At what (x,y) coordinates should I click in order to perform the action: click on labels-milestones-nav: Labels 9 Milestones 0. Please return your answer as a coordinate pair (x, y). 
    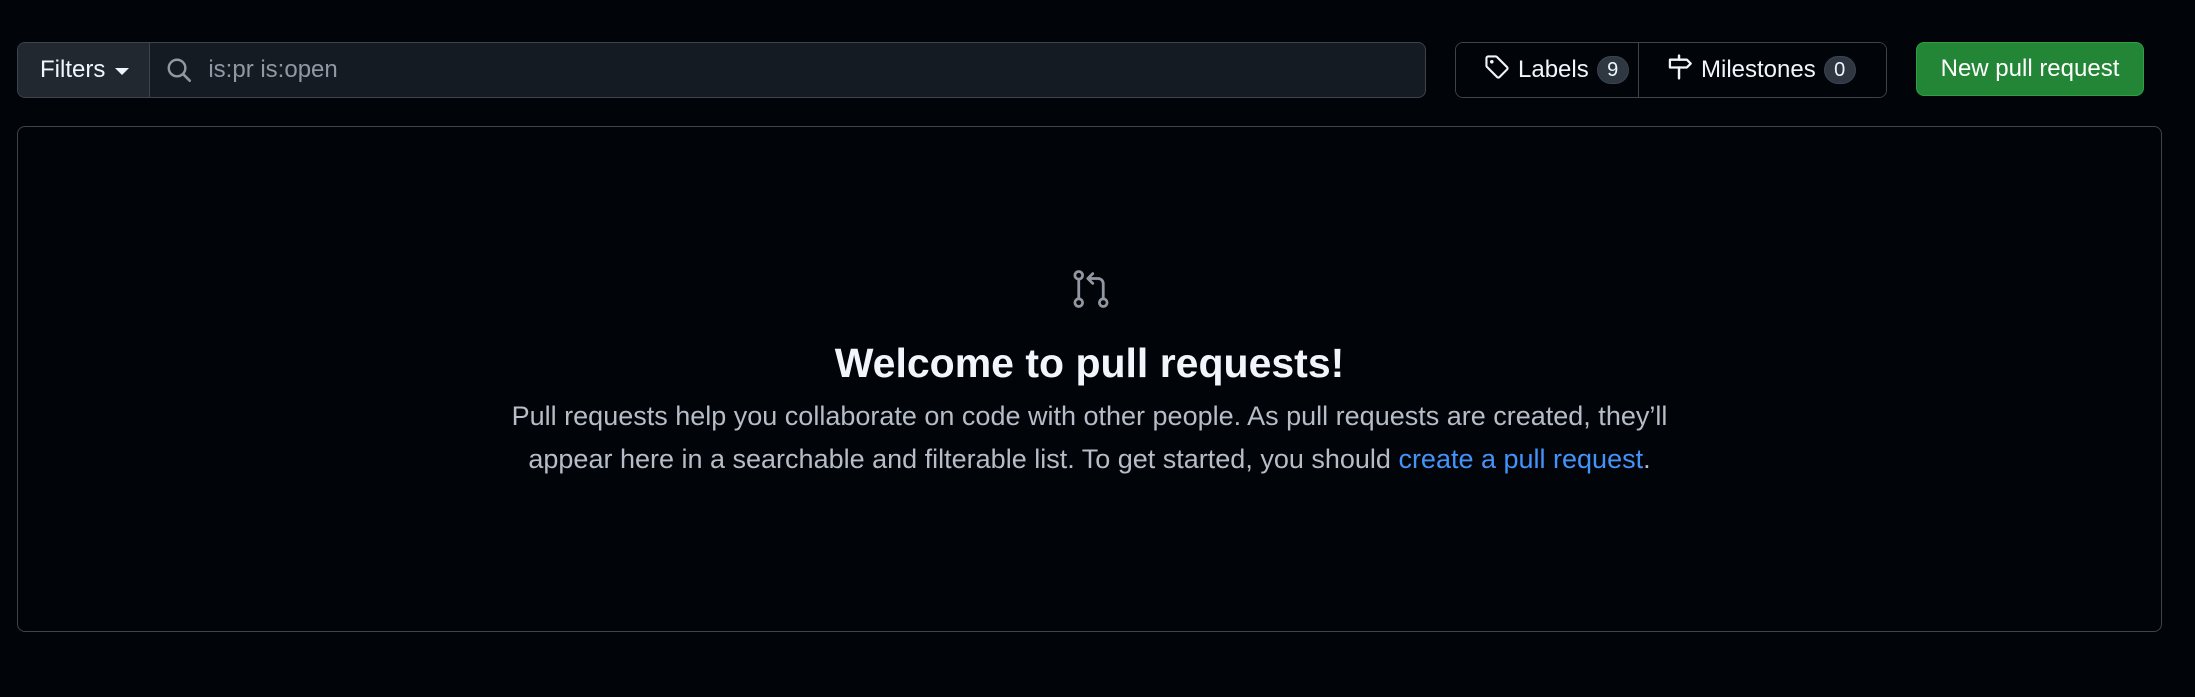
    Looking at the image, I should click on (1671, 70).